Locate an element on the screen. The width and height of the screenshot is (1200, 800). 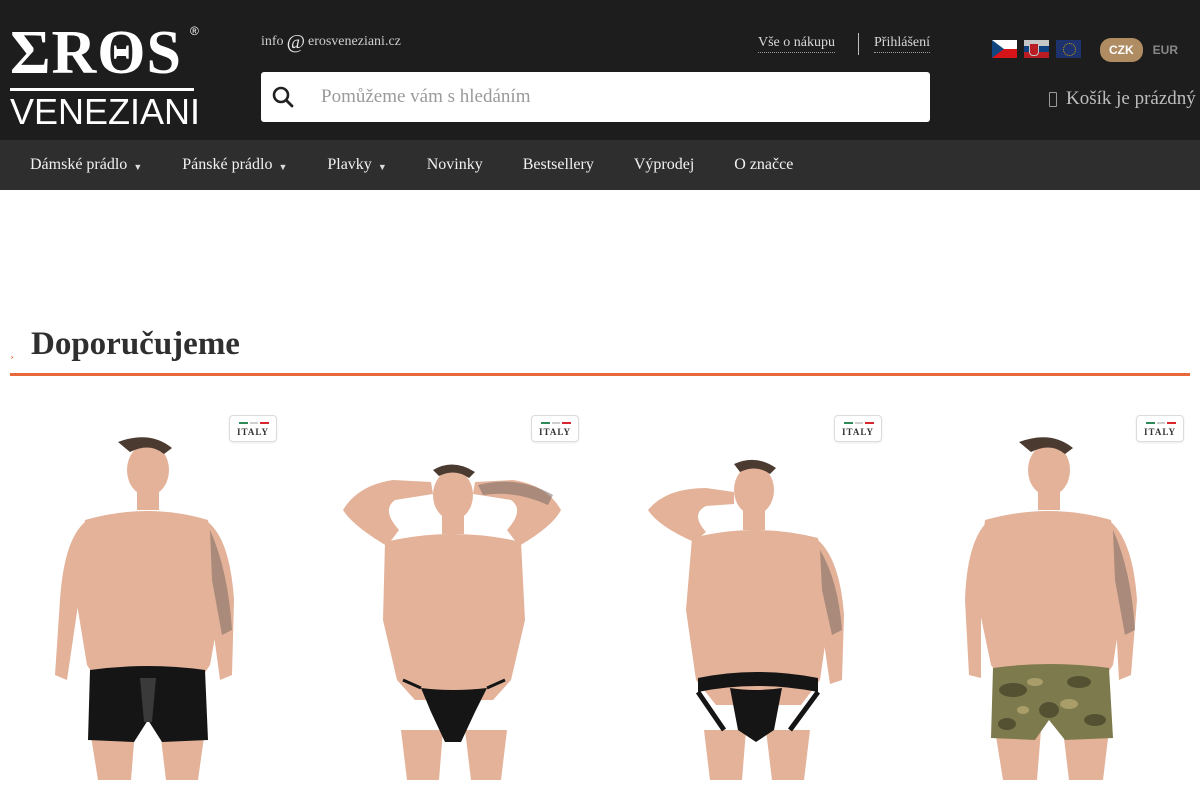
nav-item-new: Novinky is located at coordinates (455, 165).